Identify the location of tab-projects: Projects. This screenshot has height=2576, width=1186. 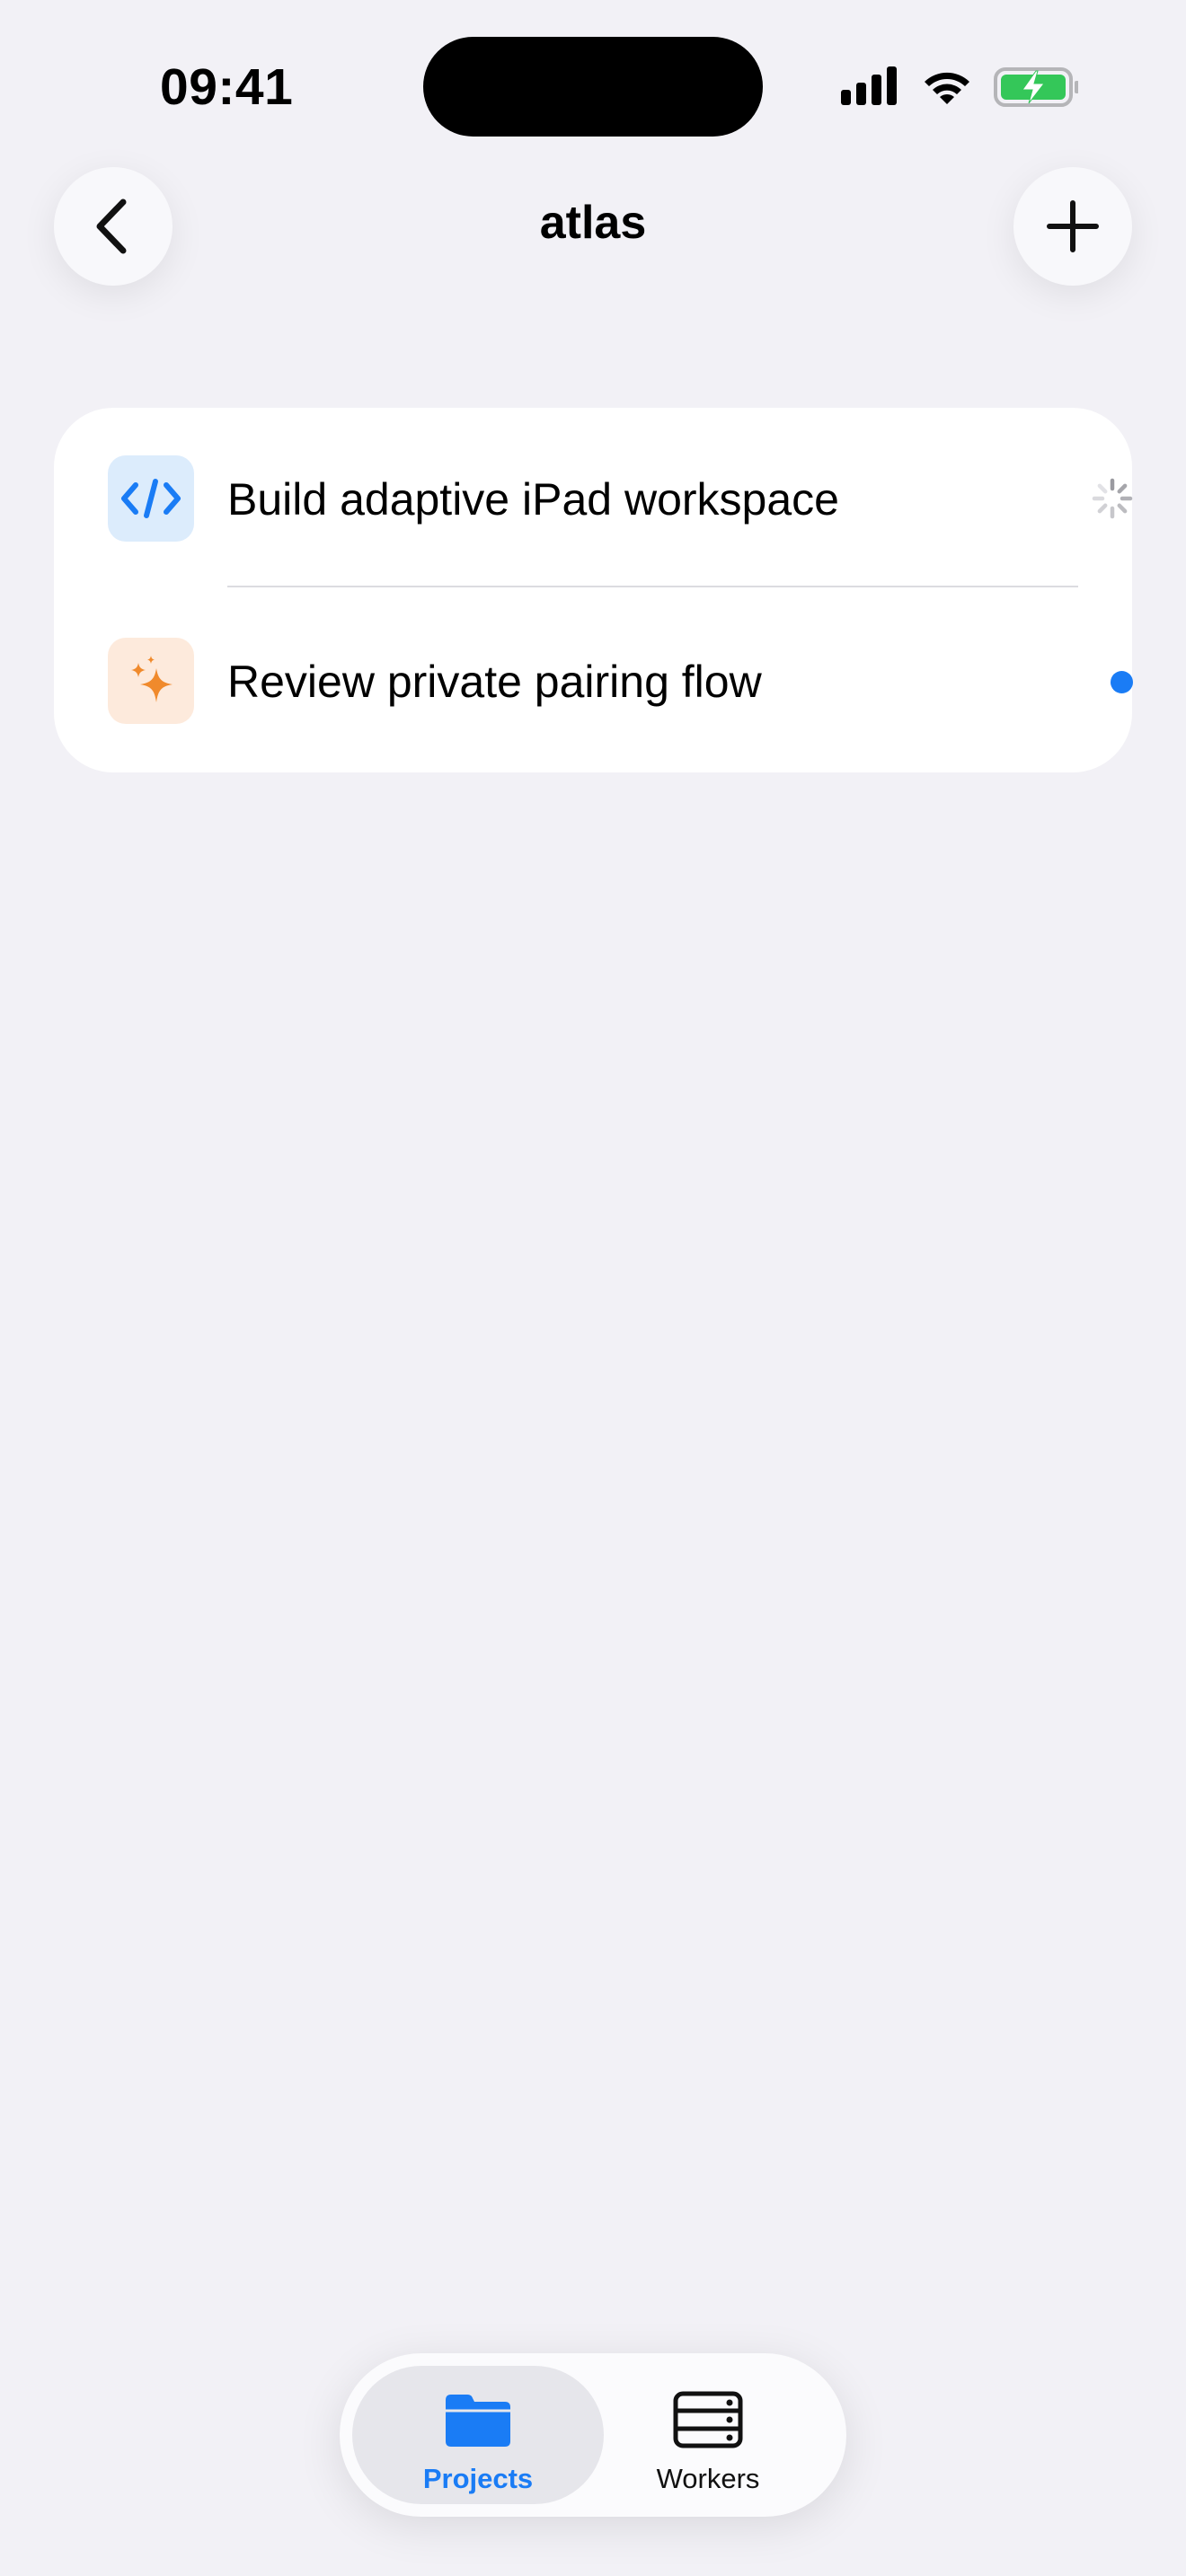
(478, 2435).